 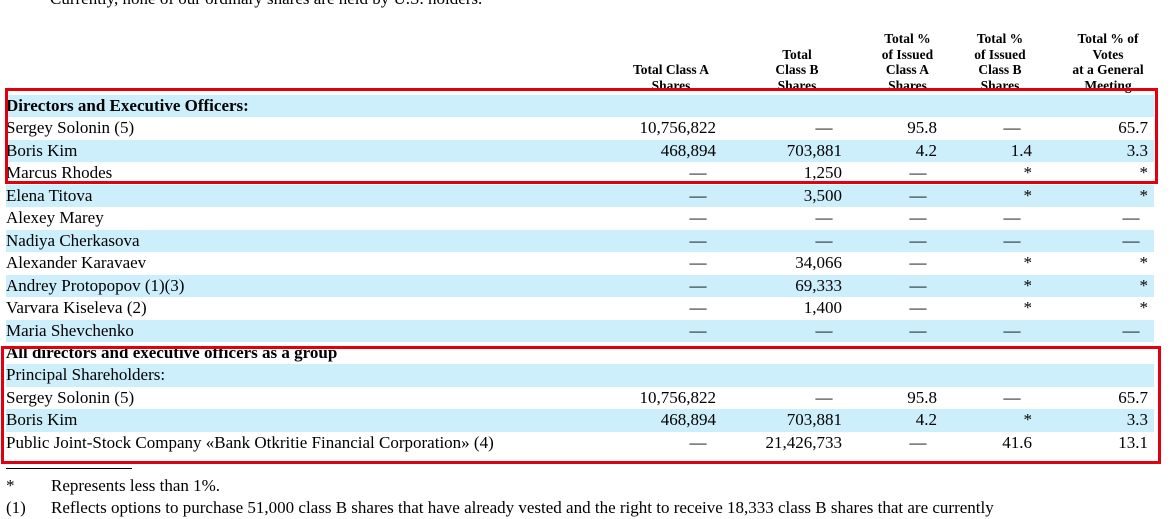 What do you see at coordinates (70, 330) in the screenshot?
I see `row-label: Maria Shevchenko` at bounding box center [70, 330].